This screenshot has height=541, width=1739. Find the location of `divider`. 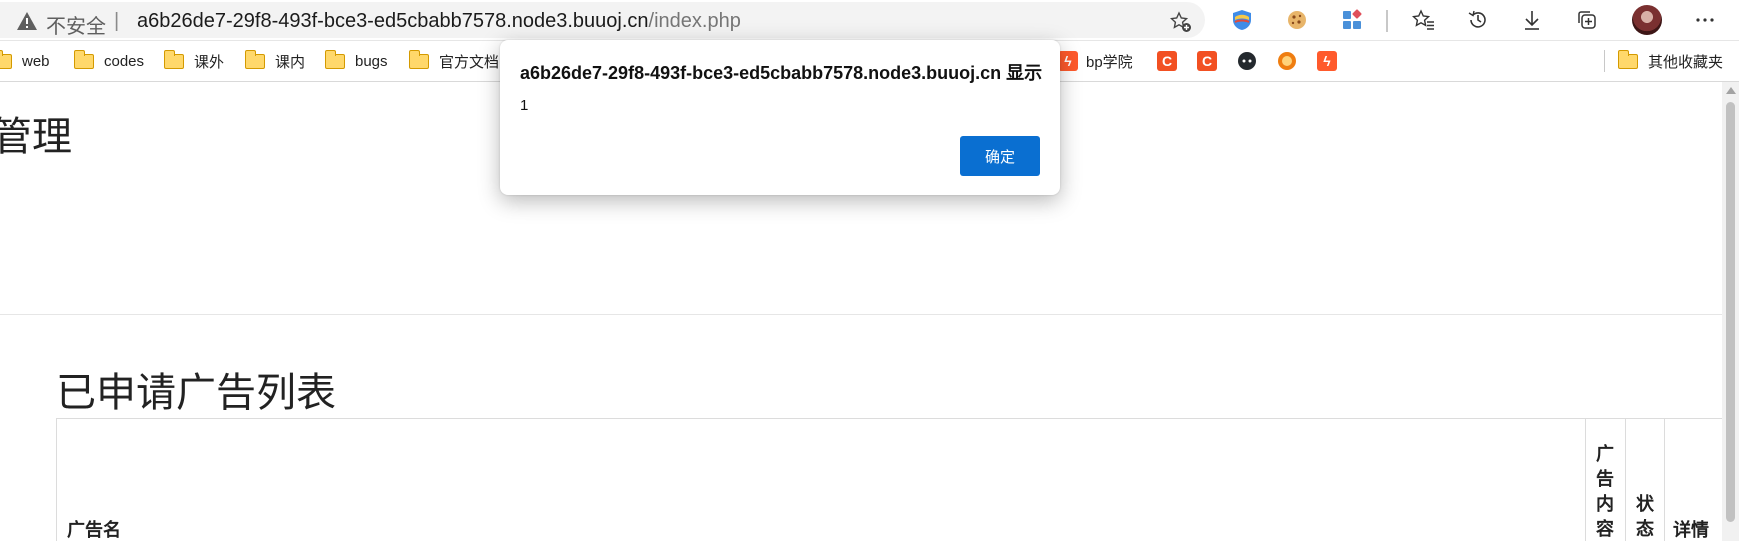

divider is located at coordinates (861, 314).